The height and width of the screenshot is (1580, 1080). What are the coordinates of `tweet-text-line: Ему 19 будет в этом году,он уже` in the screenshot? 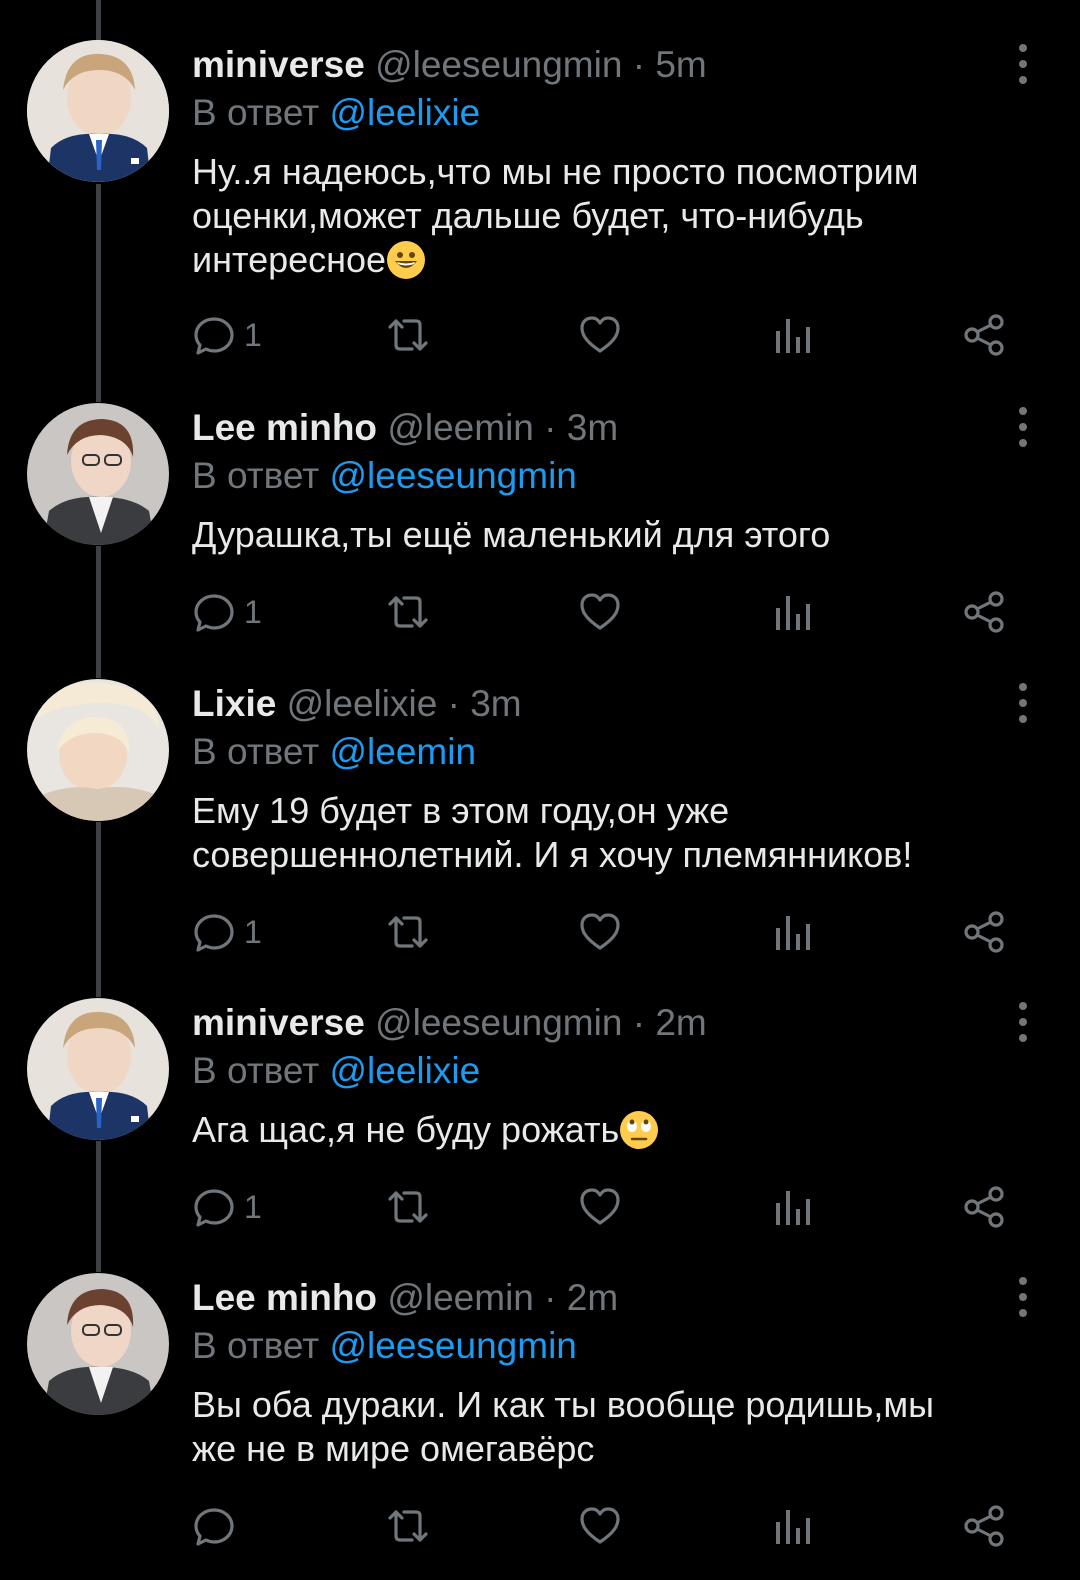 It's located at (461, 810).